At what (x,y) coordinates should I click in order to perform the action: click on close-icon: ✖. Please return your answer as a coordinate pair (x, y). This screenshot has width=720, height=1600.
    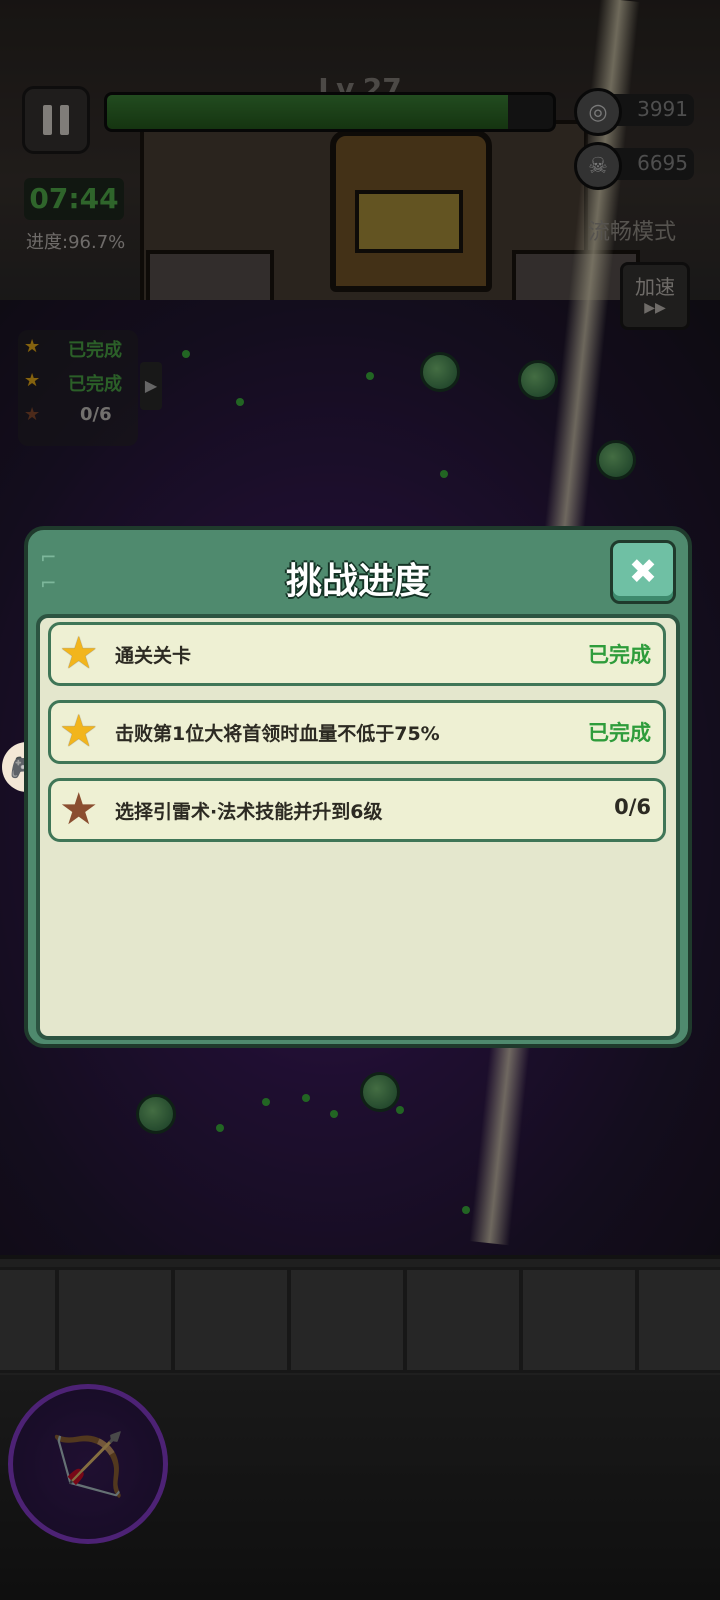
    Looking at the image, I should click on (643, 572).